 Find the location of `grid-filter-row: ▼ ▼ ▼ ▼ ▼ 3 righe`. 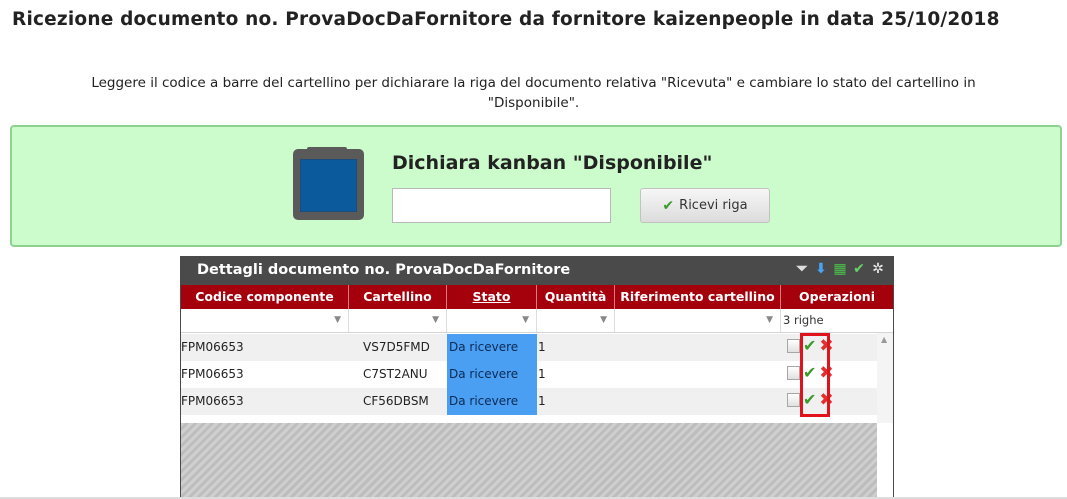

grid-filter-row: ▼ ▼ ▼ ▼ ▼ 3 righe is located at coordinates (537, 321).